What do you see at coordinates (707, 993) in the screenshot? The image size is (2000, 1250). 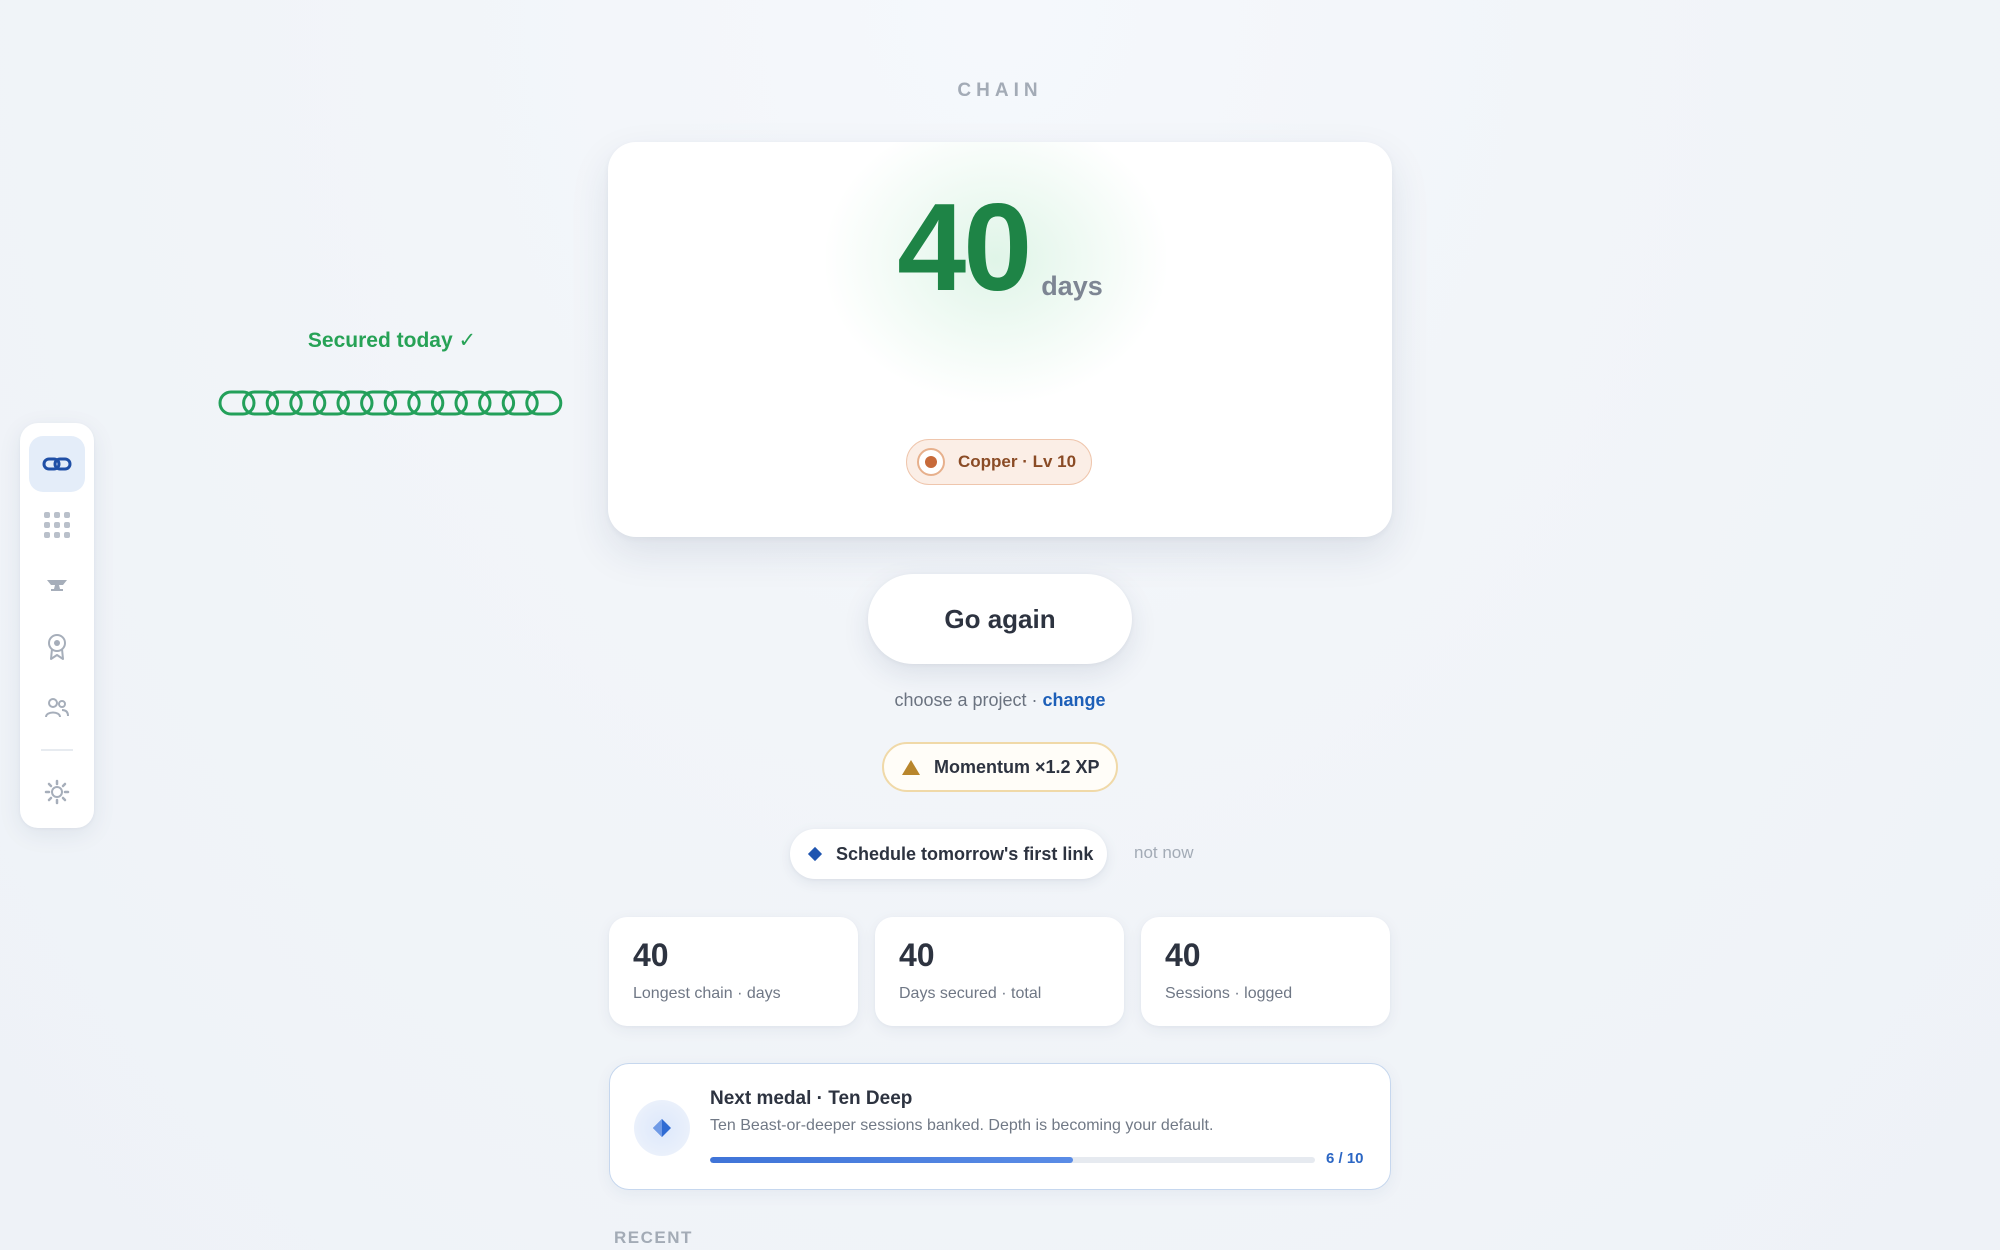 I see `stat-label: Longest chain · days` at bounding box center [707, 993].